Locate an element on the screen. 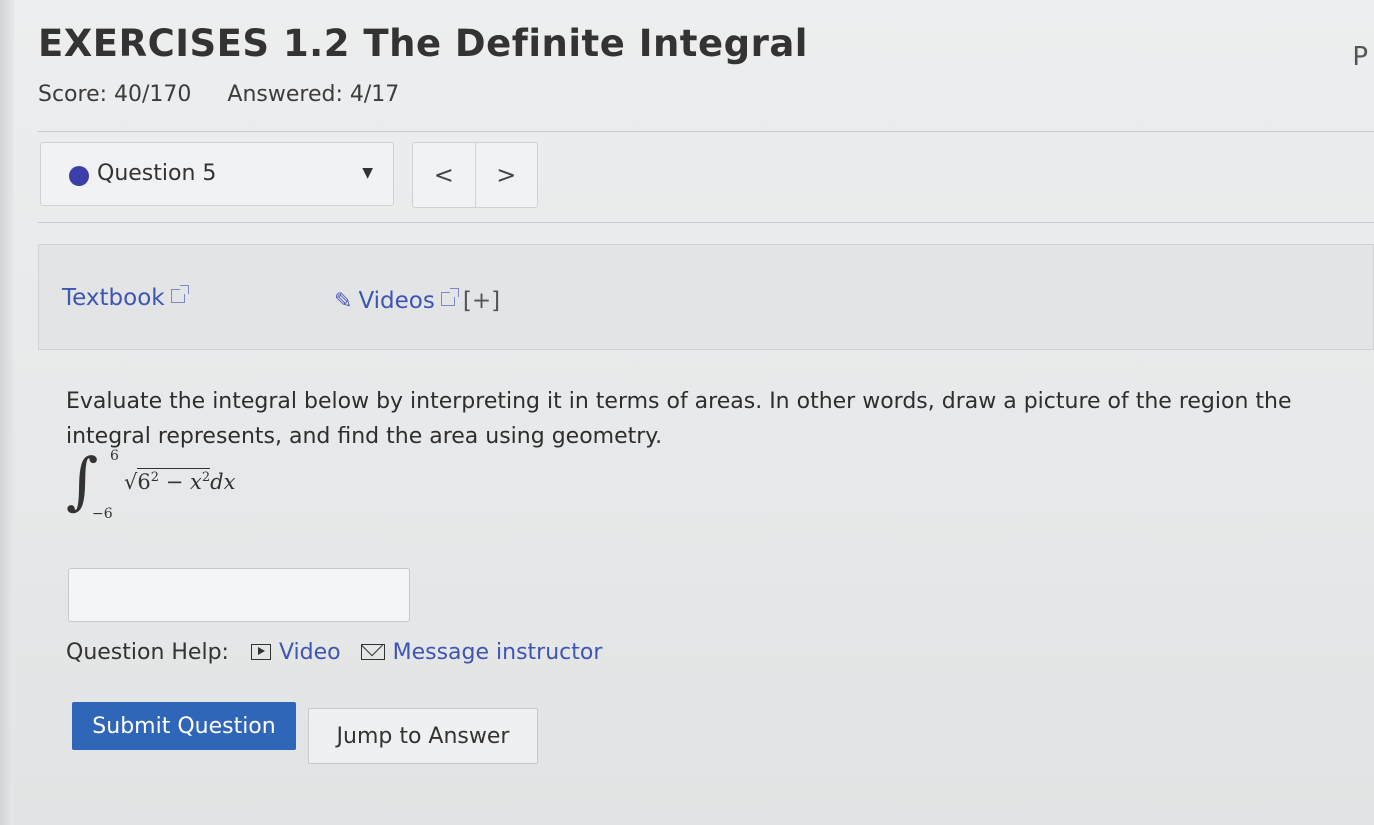 The height and width of the screenshot is (825, 1374). question-select: Question 5 ▼ is located at coordinates (217, 174).